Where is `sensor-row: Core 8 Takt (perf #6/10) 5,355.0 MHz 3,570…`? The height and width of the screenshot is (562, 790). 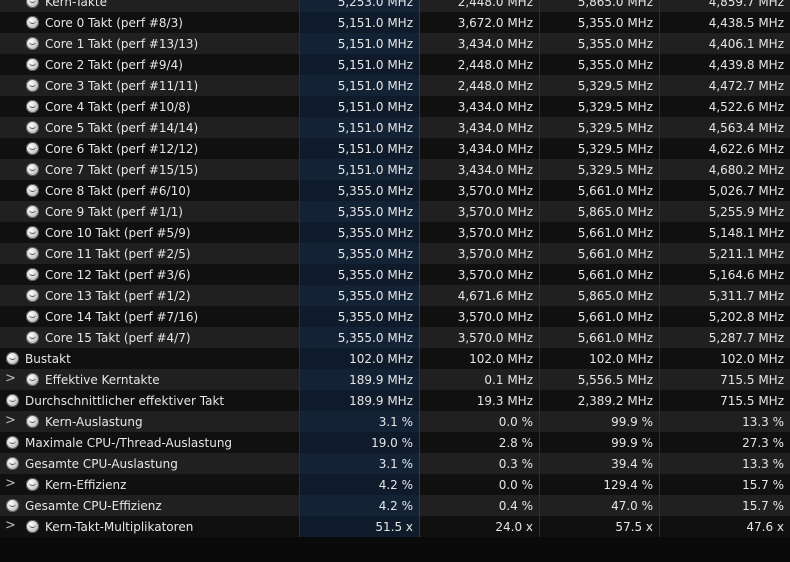 sensor-row: Core 8 Takt (perf #6/10) 5,355.0 MHz 3,570… is located at coordinates (395, 190).